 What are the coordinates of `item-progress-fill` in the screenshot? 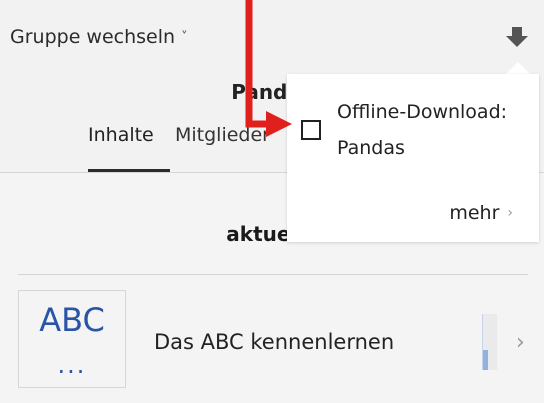 It's located at (485, 360).